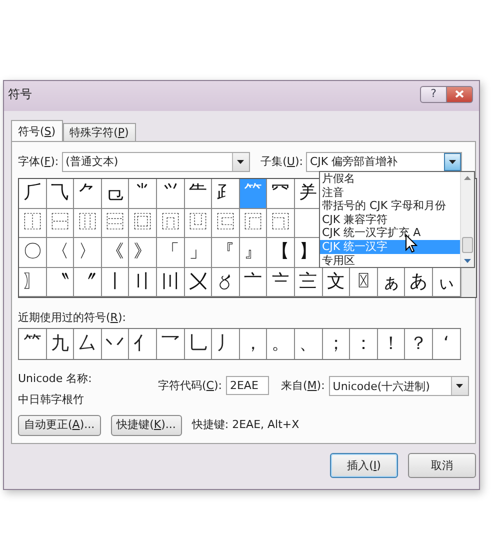 Image resolution: width=495 pixels, height=542 pixels. What do you see at coordinates (33, 193) in the screenshot?
I see `symbol-cell: ⺁` at bounding box center [33, 193].